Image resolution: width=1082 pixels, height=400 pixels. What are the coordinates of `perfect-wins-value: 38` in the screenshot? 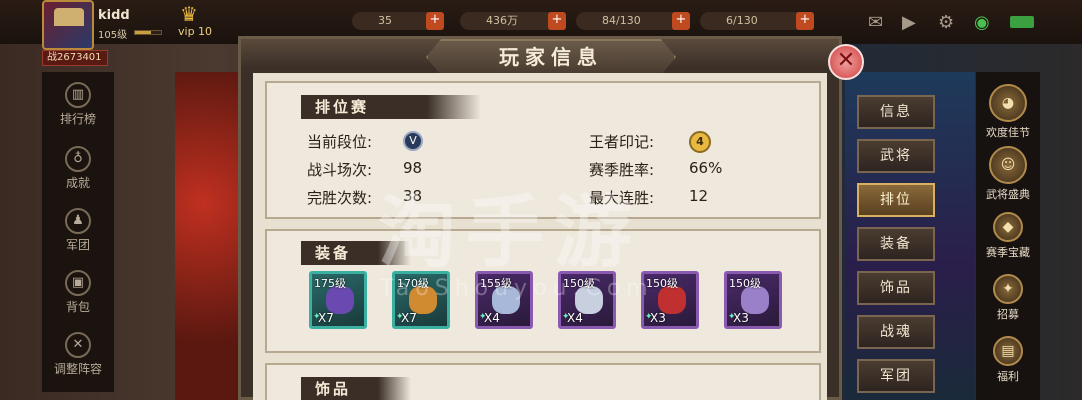 It's located at (413, 196).